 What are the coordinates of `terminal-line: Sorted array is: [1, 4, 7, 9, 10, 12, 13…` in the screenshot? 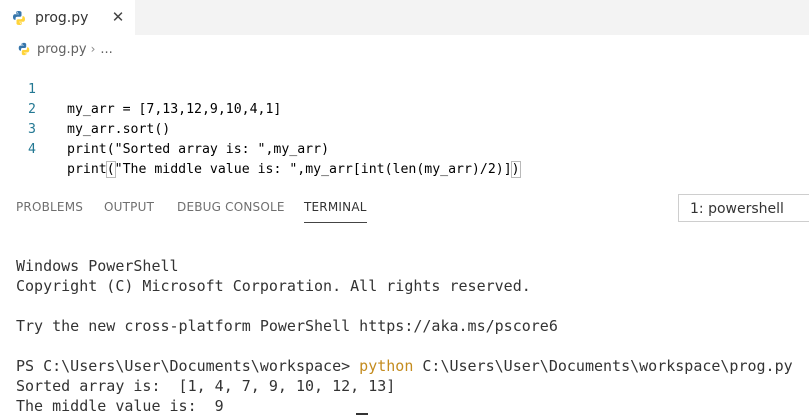 It's located at (206, 386).